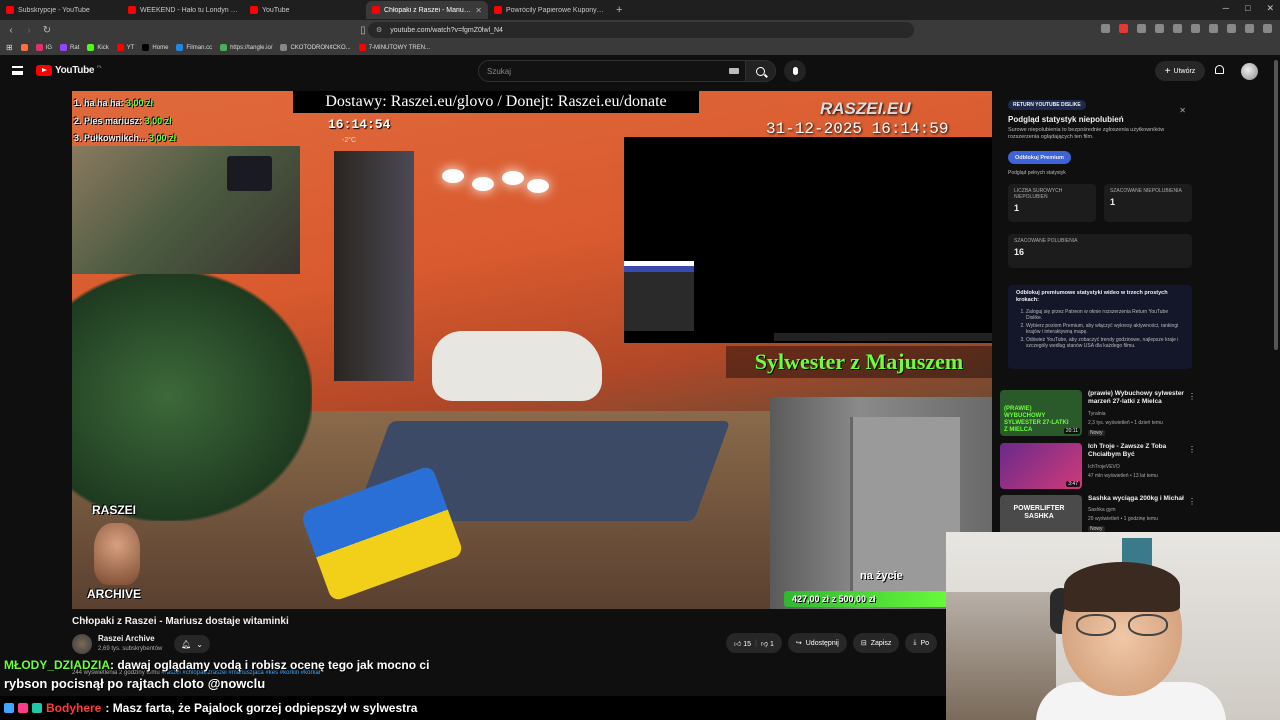 The image size is (1280, 720). What do you see at coordinates (1226, 8) in the screenshot?
I see `minimize-icon: ─` at bounding box center [1226, 8].